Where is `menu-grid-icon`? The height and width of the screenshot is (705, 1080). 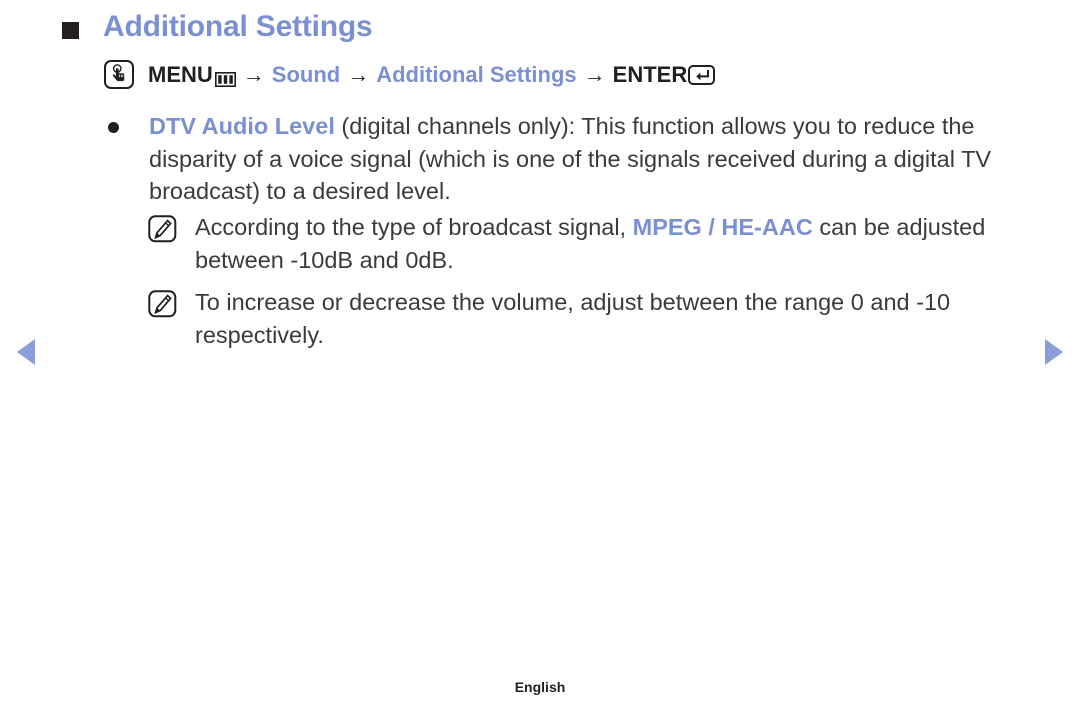 menu-grid-icon is located at coordinates (225, 77).